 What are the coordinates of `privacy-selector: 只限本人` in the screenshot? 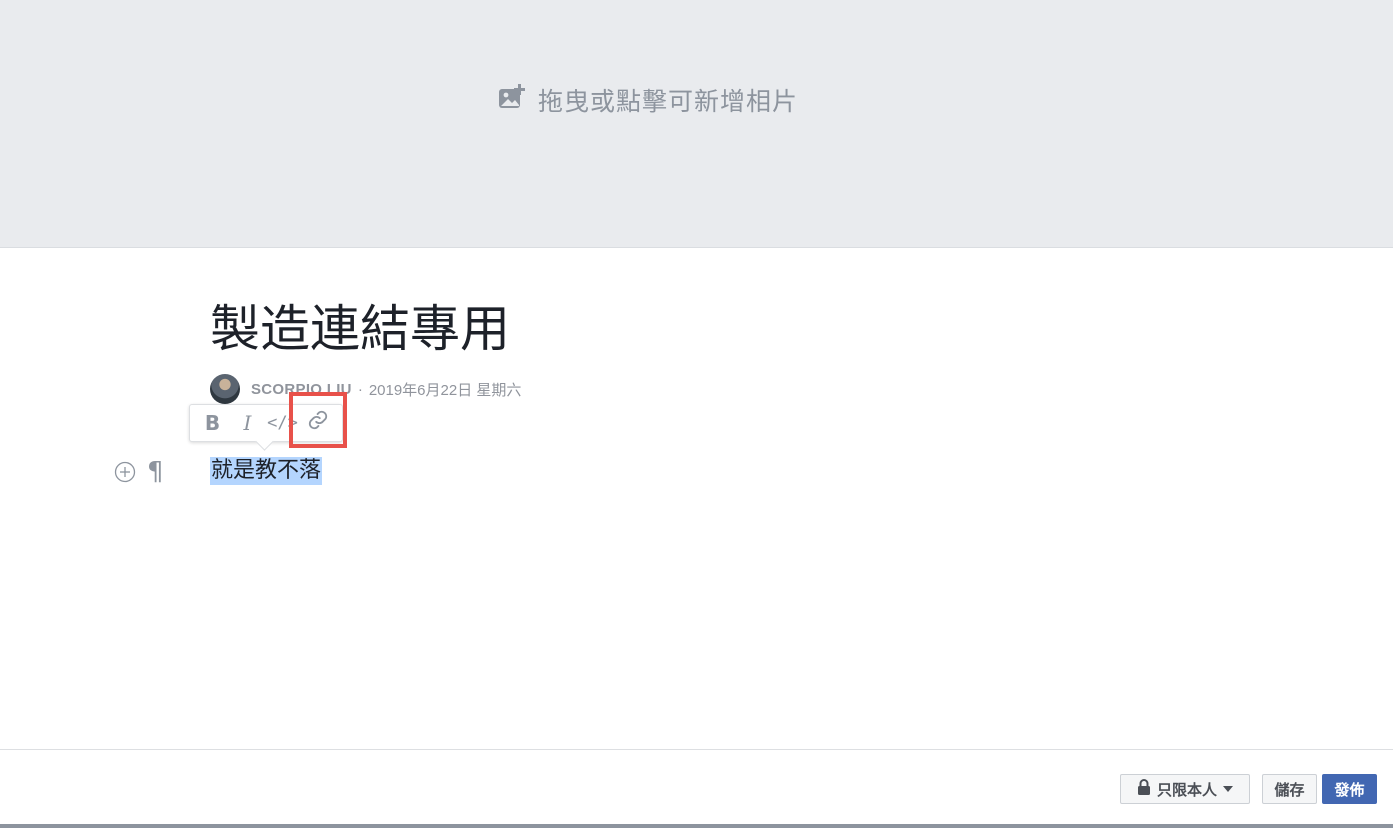 It's located at (1185, 789).